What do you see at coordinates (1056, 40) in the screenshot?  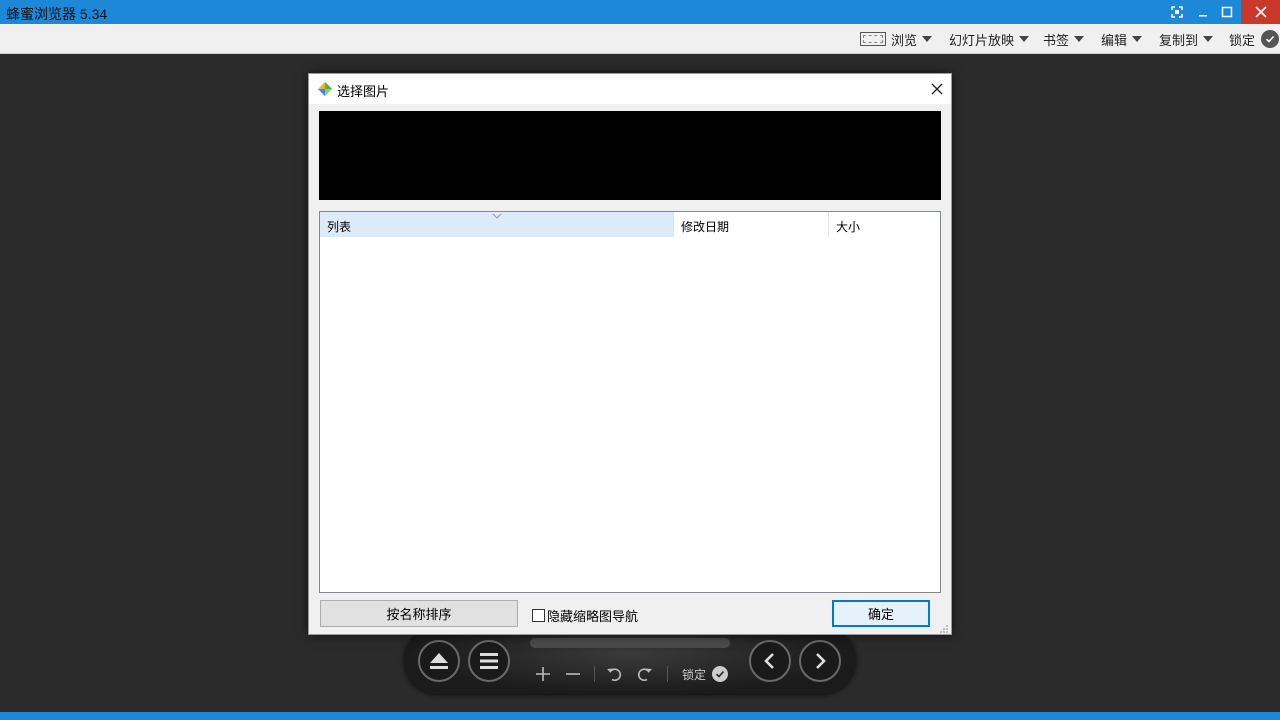 I see `bookmarks-label: 书签` at bounding box center [1056, 40].